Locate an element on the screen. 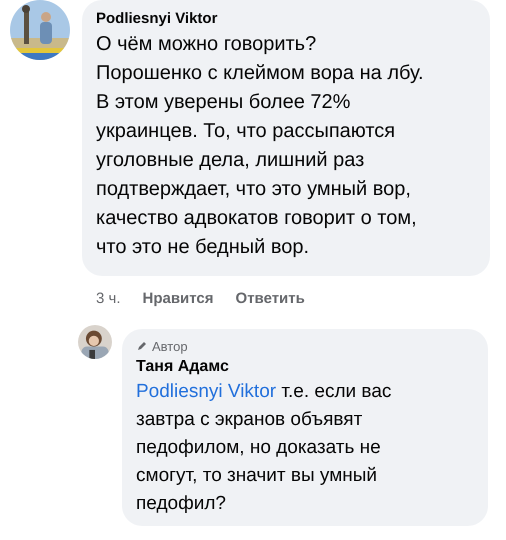 This screenshot has height=540, width=506. like-link: Нравится is located at coordinates (178, 299).